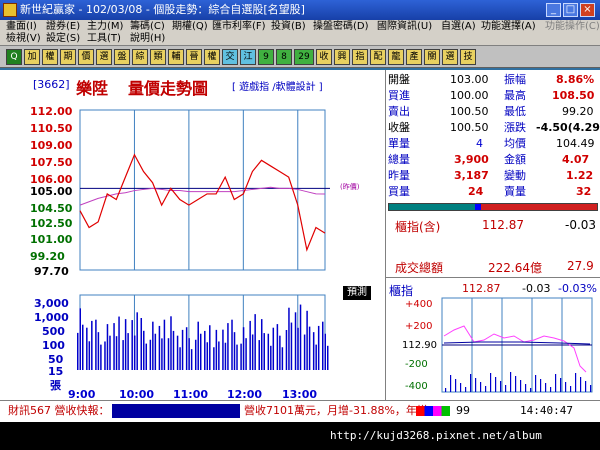 The height and width of the screenshot is (450, 600). Describe the element at coordinates (468, 57) in the screenshot. I see `tool-button: 技` at that location.